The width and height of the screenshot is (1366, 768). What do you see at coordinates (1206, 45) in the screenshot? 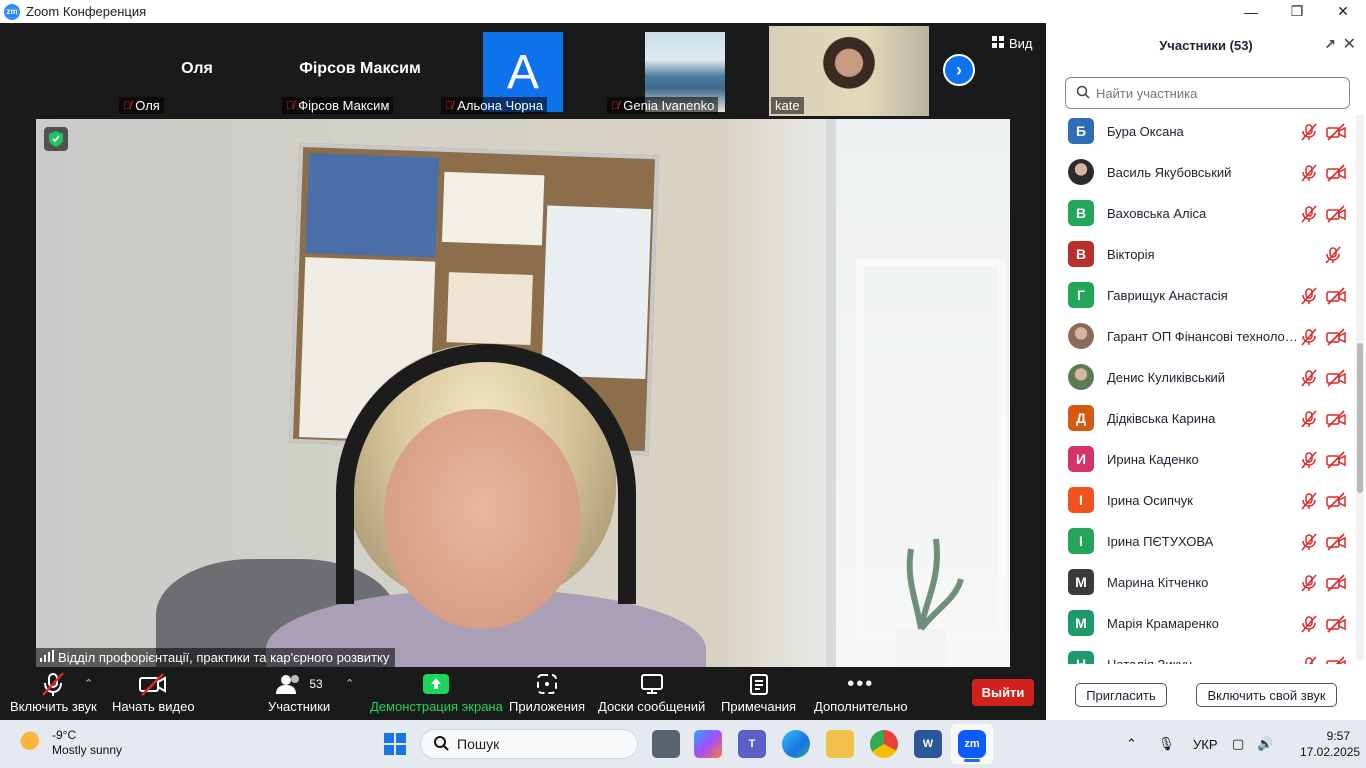
I see `panel-header: Участники (53) ↗ ✕` at bounding box center [1206, 45].